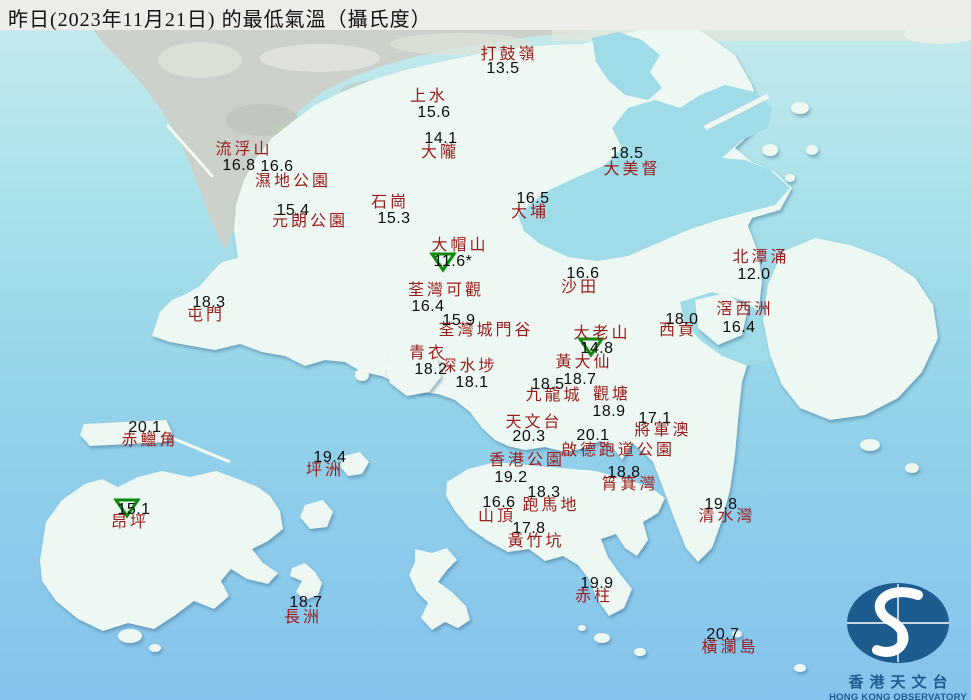 The width and height of the screenshot is (971, 700). What do you see at coordinates (745, 309) in the screenshot?
I see `station-name: 滘西洲` at bounding box center [745, 309].